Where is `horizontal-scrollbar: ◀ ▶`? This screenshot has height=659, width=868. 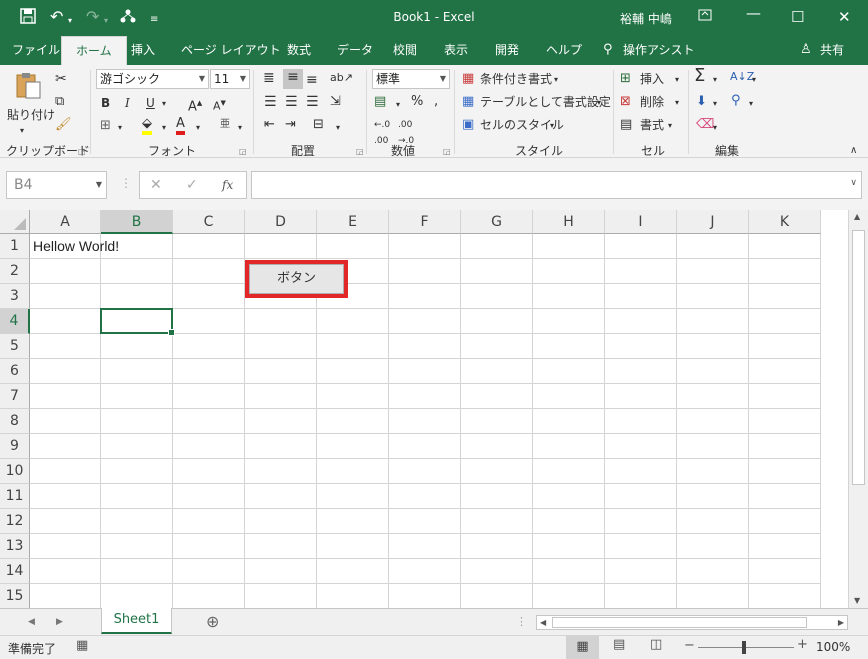 horizontal-scrollbar: ◀ ▶ is located at coordinates (692, 622).